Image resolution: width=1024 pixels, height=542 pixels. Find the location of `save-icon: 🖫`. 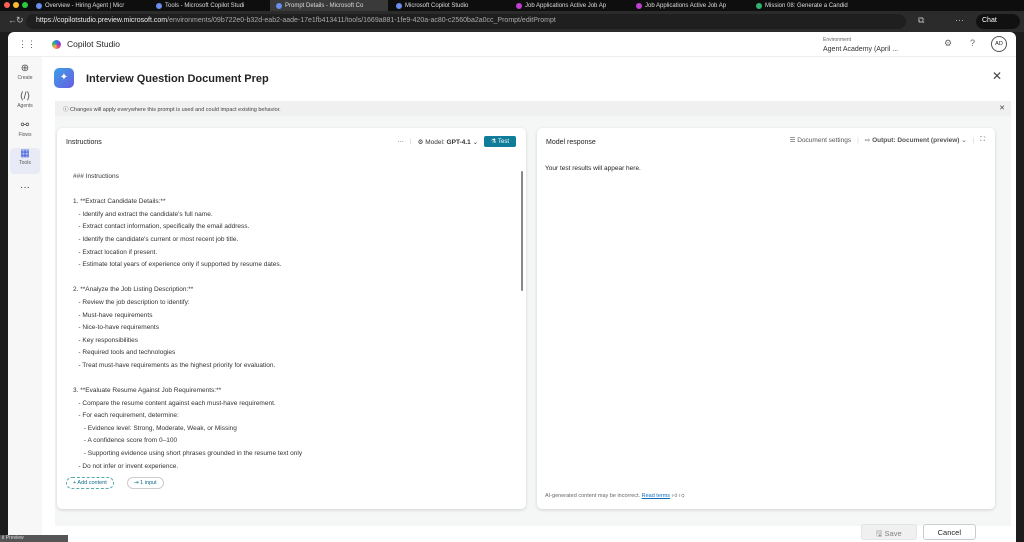

save-icon: 🖫 is located at coordinates (879, 533).